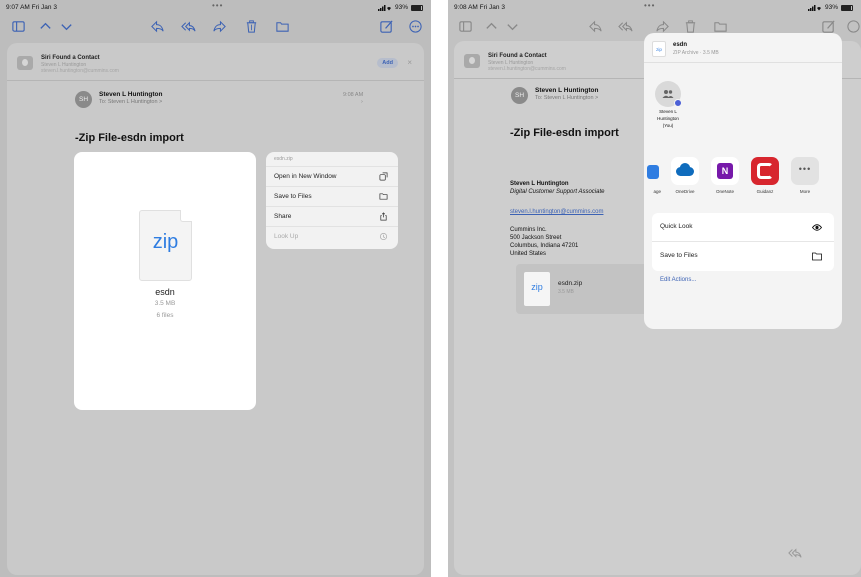 The height and width of the screenshot is (577, 861). Describe the element at coordinates (765, 171) in the screenshot. I see `guidanz-icon` at that location.